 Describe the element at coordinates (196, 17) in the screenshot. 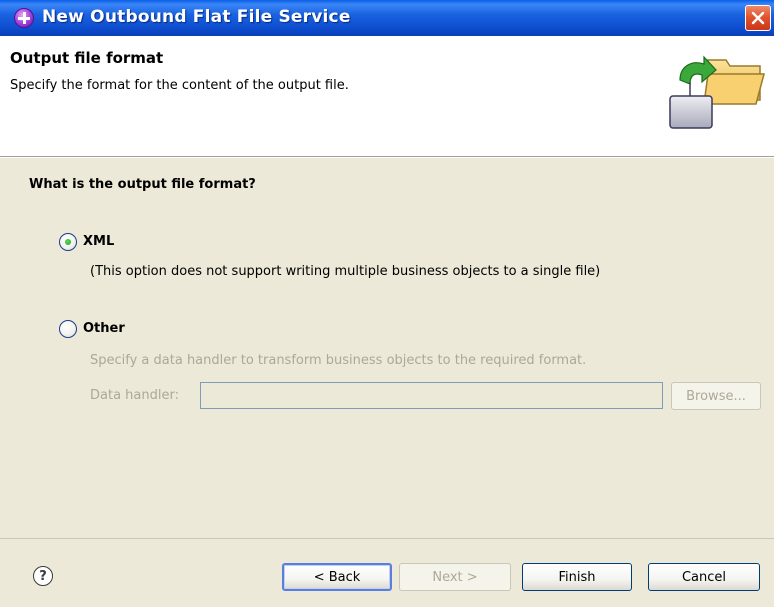

I see `window-title: New Outbound Flat File Service` at that location.